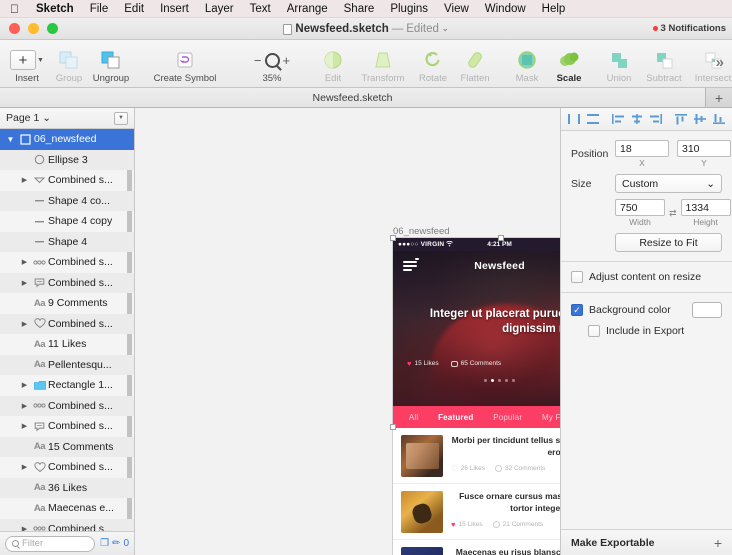 The image size is (732, 555). Describe the element at coordinates (517, 524) in the screenshot. I see `feed-item-comments: 21 Comments` at that location.